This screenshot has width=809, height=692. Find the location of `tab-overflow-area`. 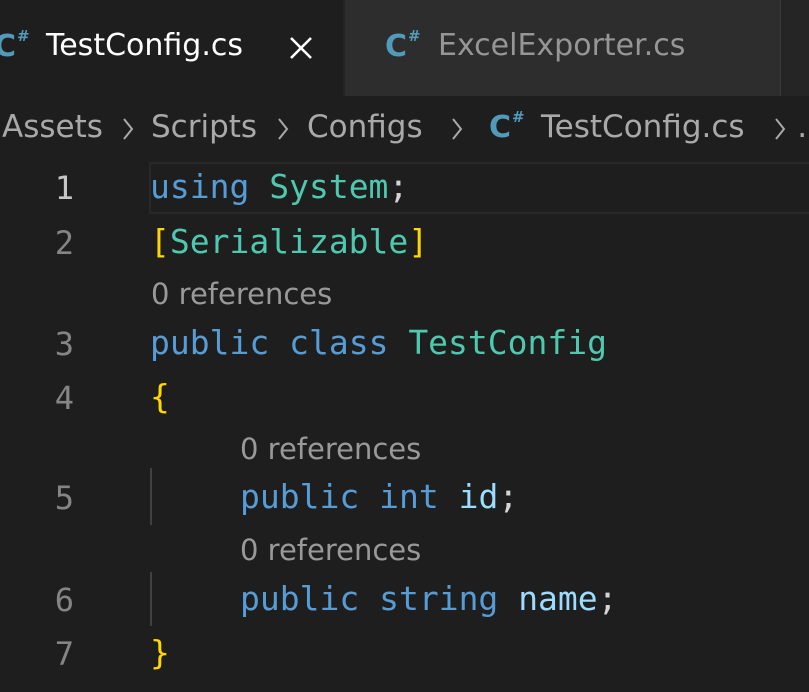

tab-overflow-area is located at coordinates (794, 48).